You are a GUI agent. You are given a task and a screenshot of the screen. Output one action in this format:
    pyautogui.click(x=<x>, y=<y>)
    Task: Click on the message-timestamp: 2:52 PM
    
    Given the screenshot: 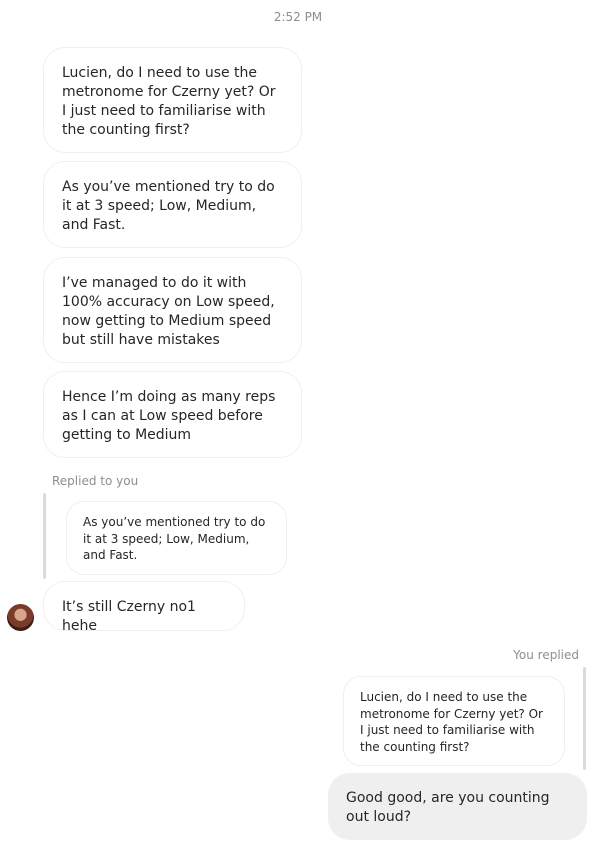 What is the action you would take?
    pyautogui.click(x=298, y=17)
    